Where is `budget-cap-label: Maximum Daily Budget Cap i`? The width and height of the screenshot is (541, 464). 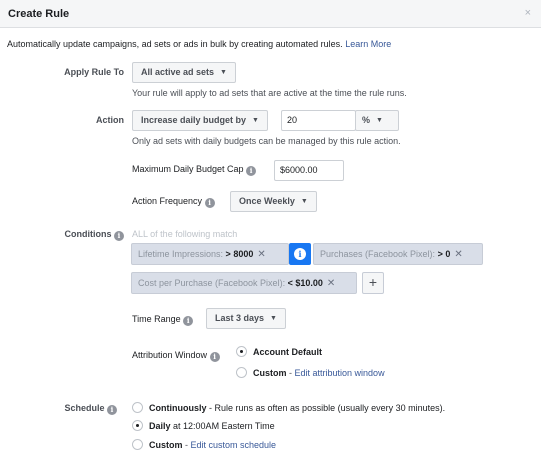
budget-cap-label: Maximum Daily Budget Cap i is located at coordinates (194, 170).